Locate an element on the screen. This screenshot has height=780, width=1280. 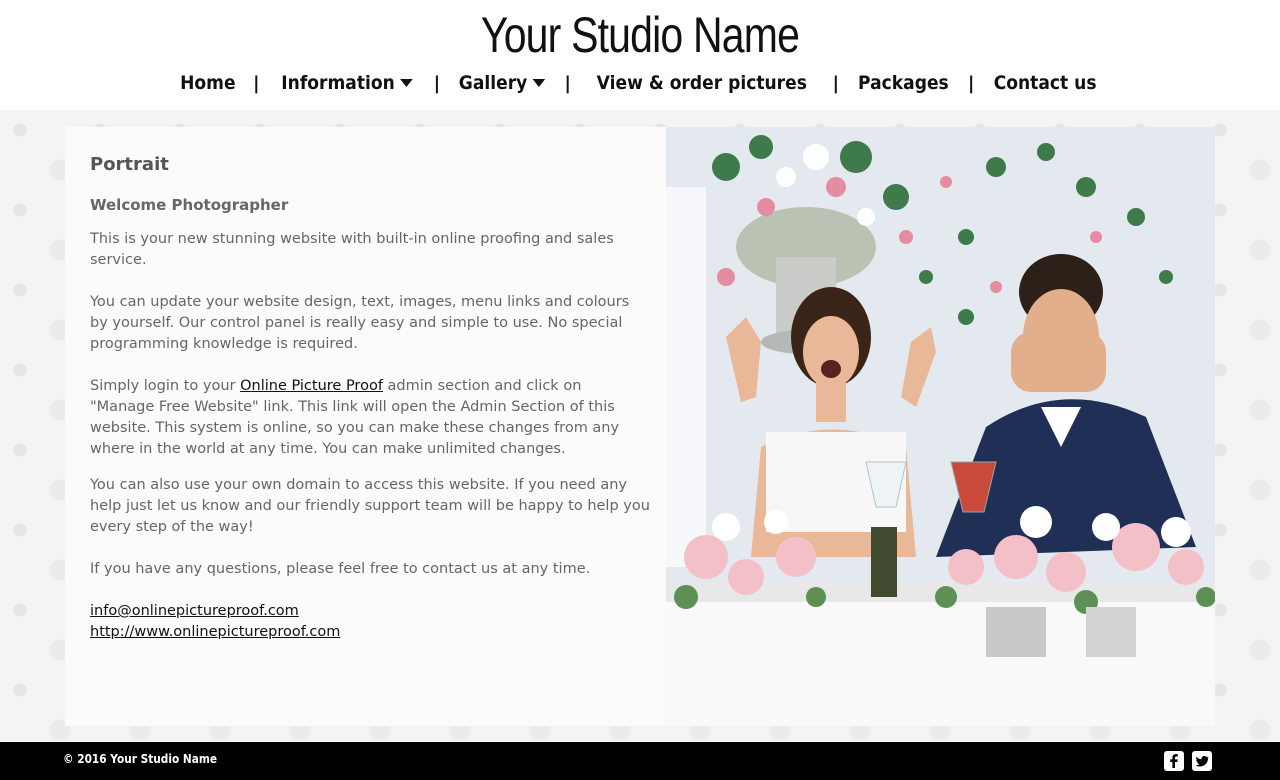
facebook-icon is located at coordinates (1174, 761).